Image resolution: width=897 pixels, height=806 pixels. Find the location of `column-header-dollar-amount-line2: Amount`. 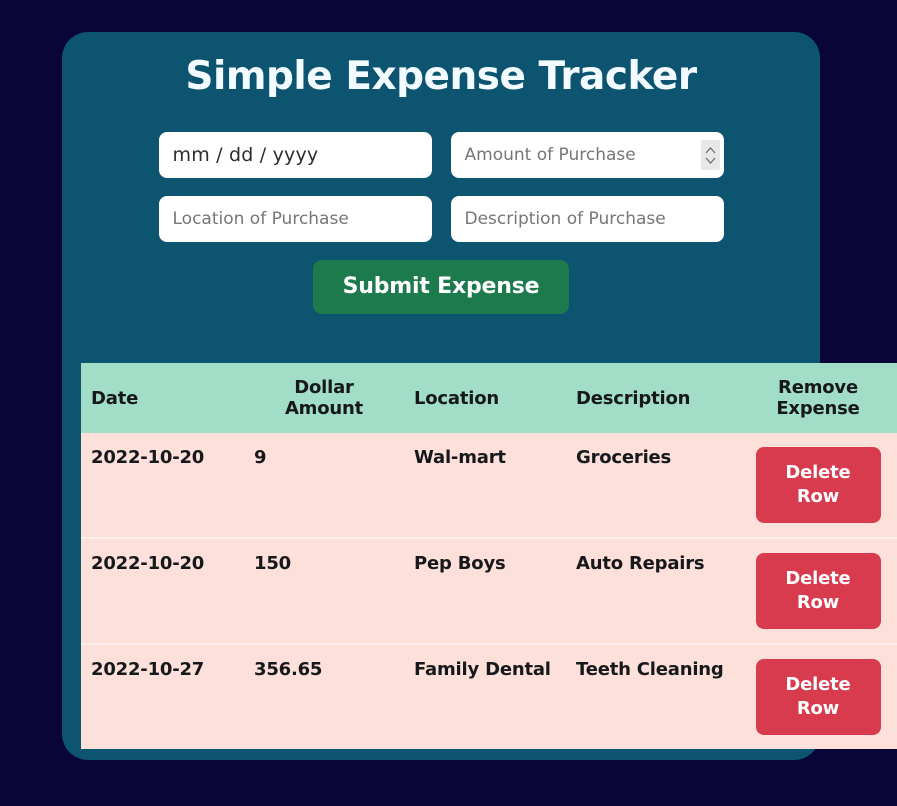

column-header-dollar-amount-line2: Amount is located at coordinates (324, 408).